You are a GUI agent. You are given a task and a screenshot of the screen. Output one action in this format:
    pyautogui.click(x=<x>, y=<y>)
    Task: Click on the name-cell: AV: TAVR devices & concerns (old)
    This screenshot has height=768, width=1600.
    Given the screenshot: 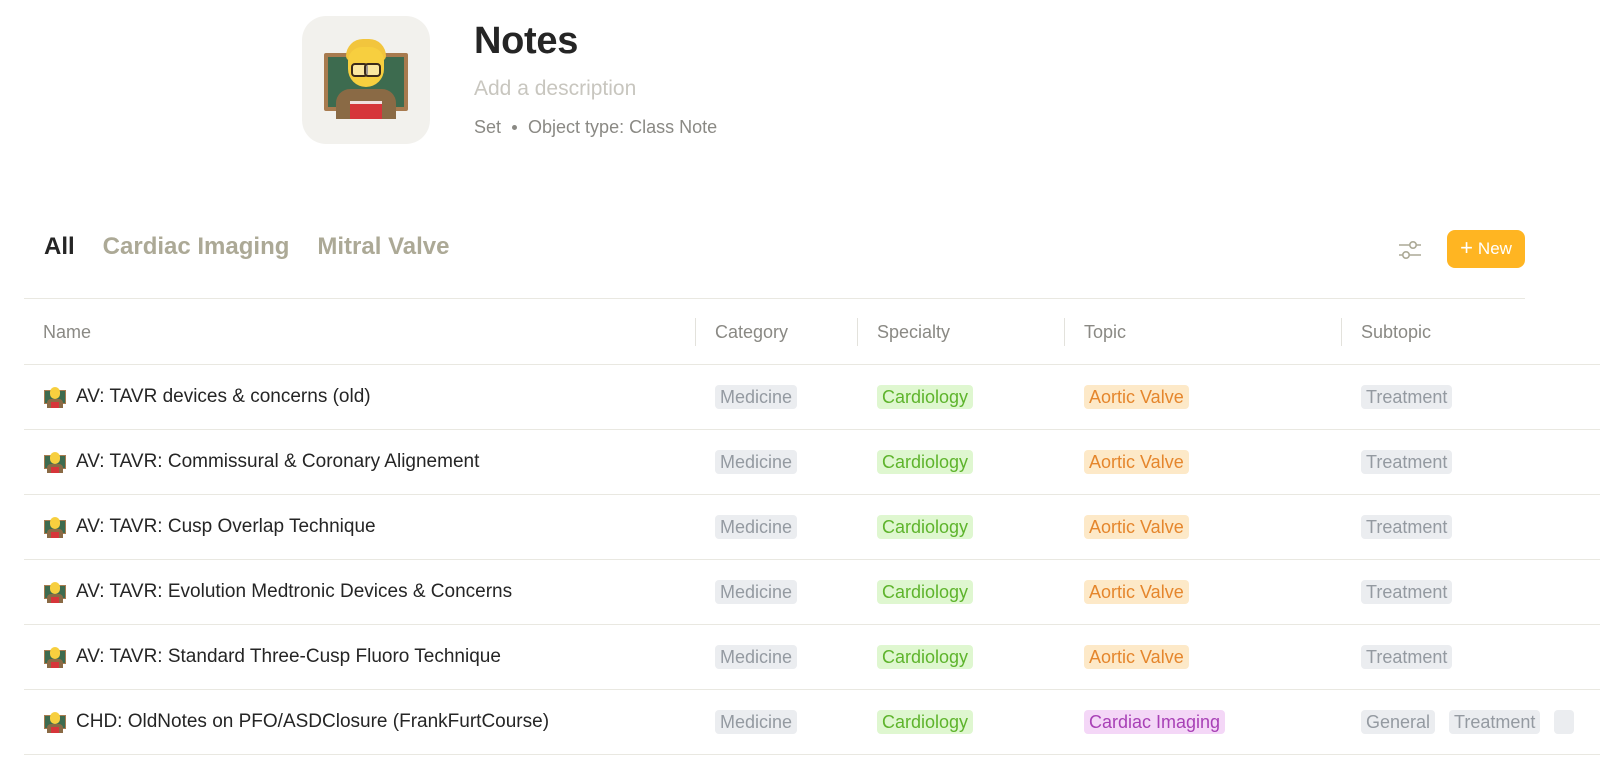 What is the action you would take?
    pyautogui.click(x=207, y=397)
    